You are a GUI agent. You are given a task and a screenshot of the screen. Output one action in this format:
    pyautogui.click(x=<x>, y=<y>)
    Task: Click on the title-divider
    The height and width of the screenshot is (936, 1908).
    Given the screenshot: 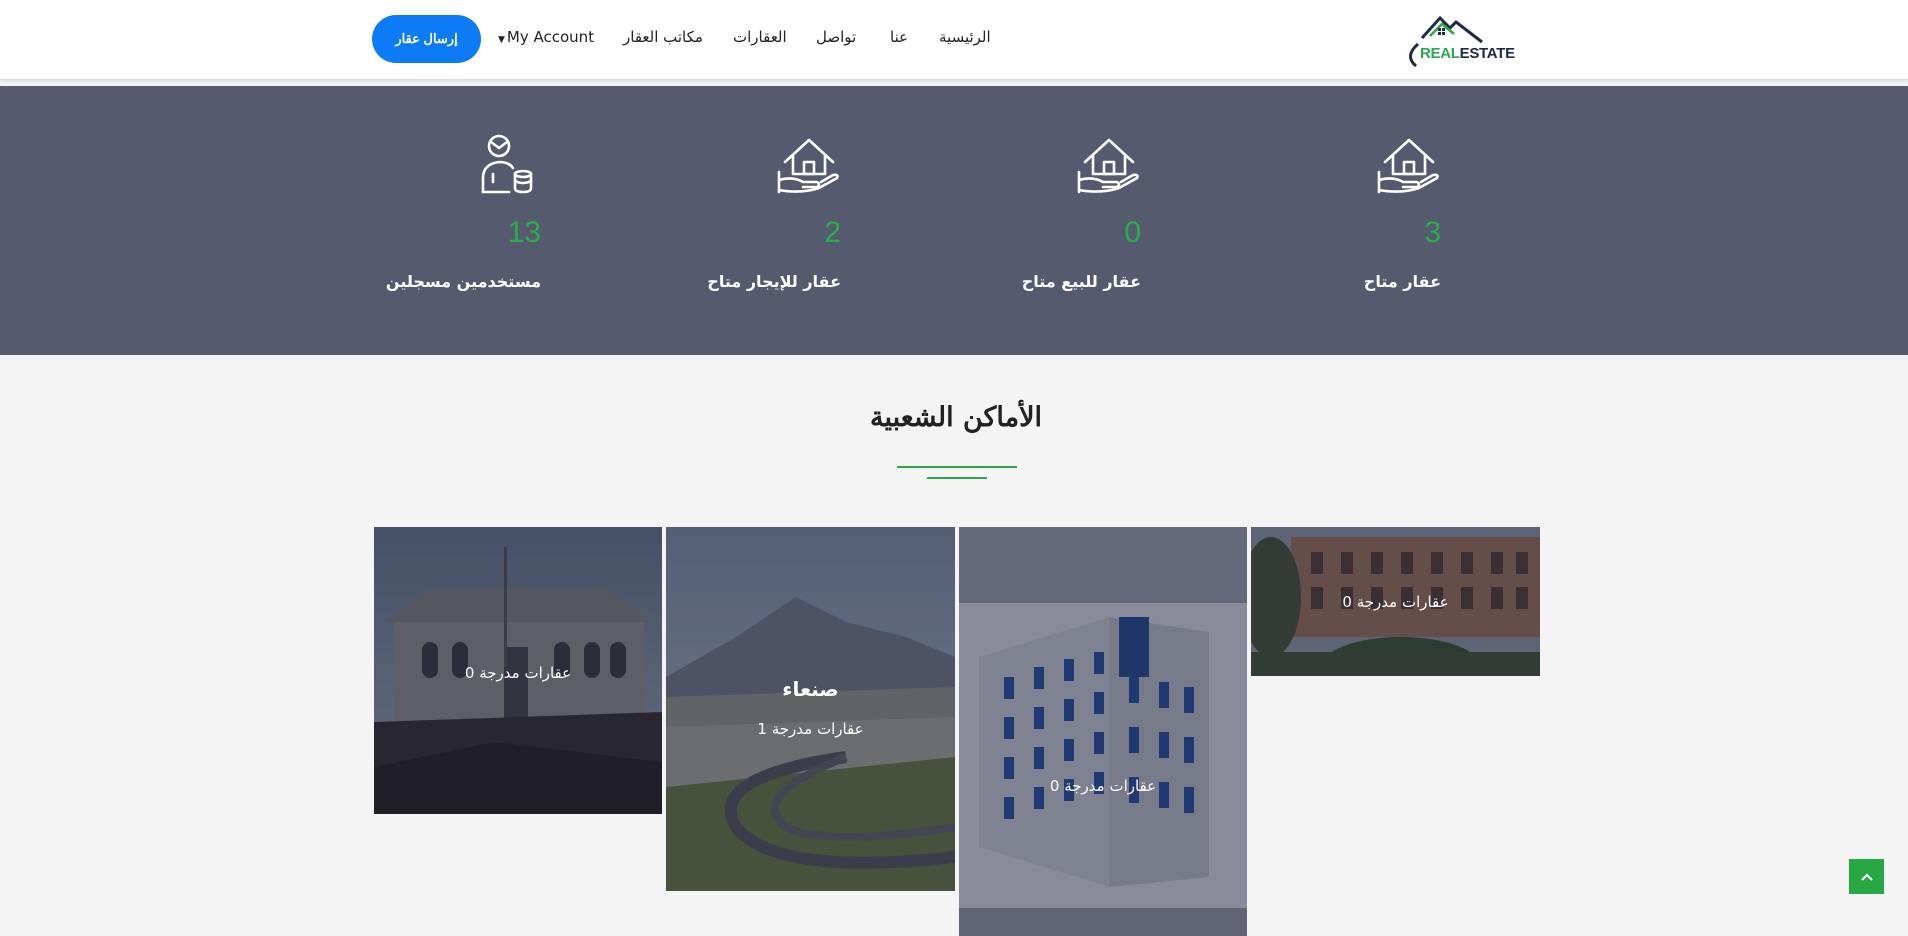 What is the action you would take?
    pyautogui.click(x=957, y=467)
    